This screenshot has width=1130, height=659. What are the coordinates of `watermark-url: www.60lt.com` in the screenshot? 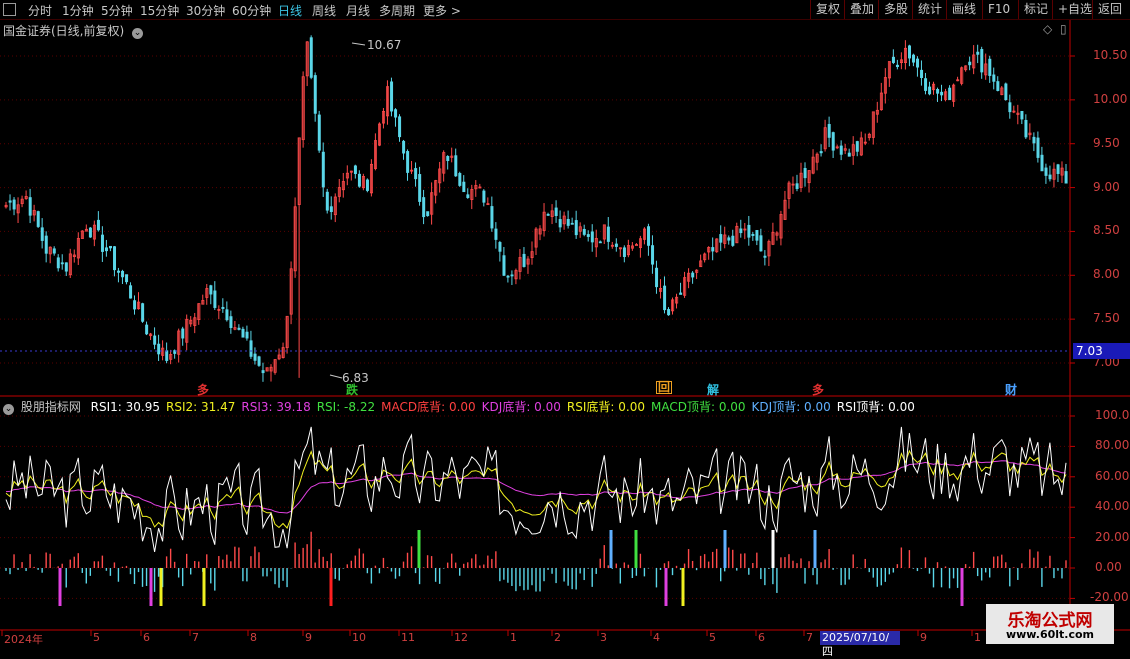 It's located at (1050, 634).